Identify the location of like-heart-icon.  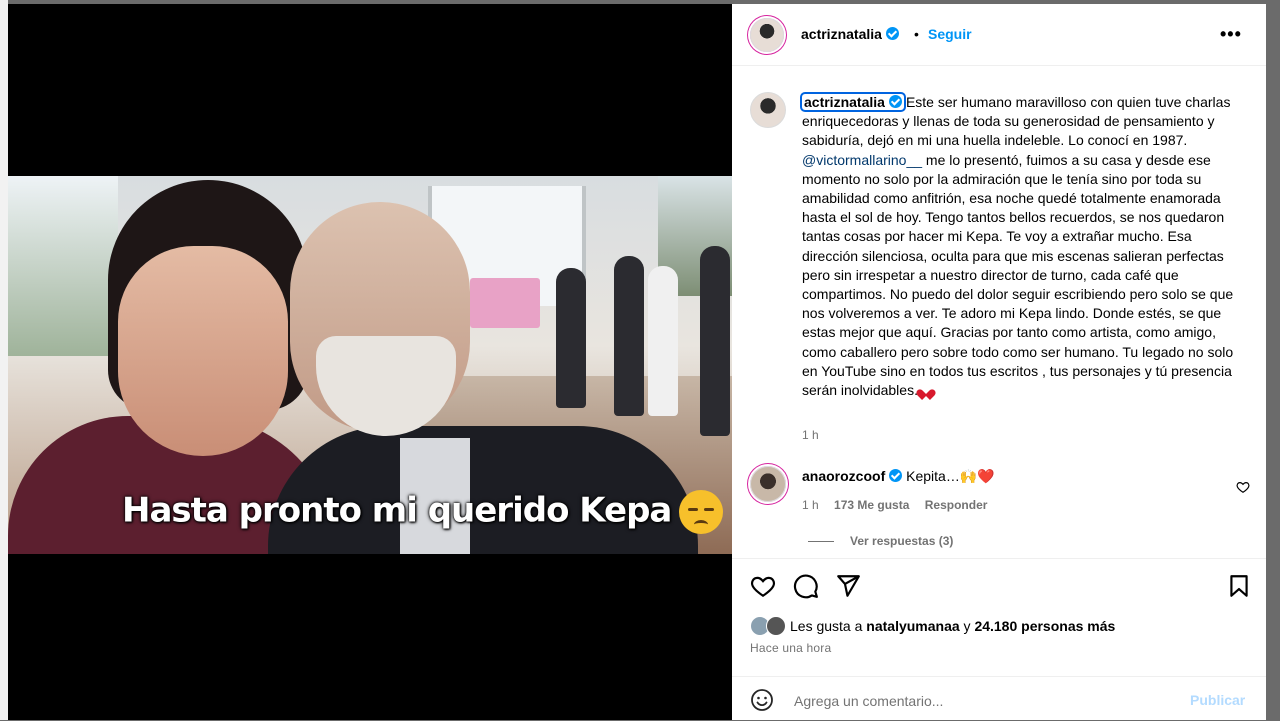
(763, 586).